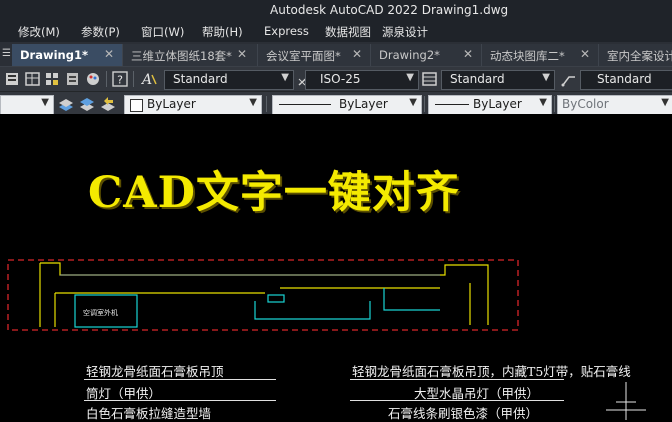 The image size is (672, 422). I want to click on match-layer-icon, so click(87, 104).